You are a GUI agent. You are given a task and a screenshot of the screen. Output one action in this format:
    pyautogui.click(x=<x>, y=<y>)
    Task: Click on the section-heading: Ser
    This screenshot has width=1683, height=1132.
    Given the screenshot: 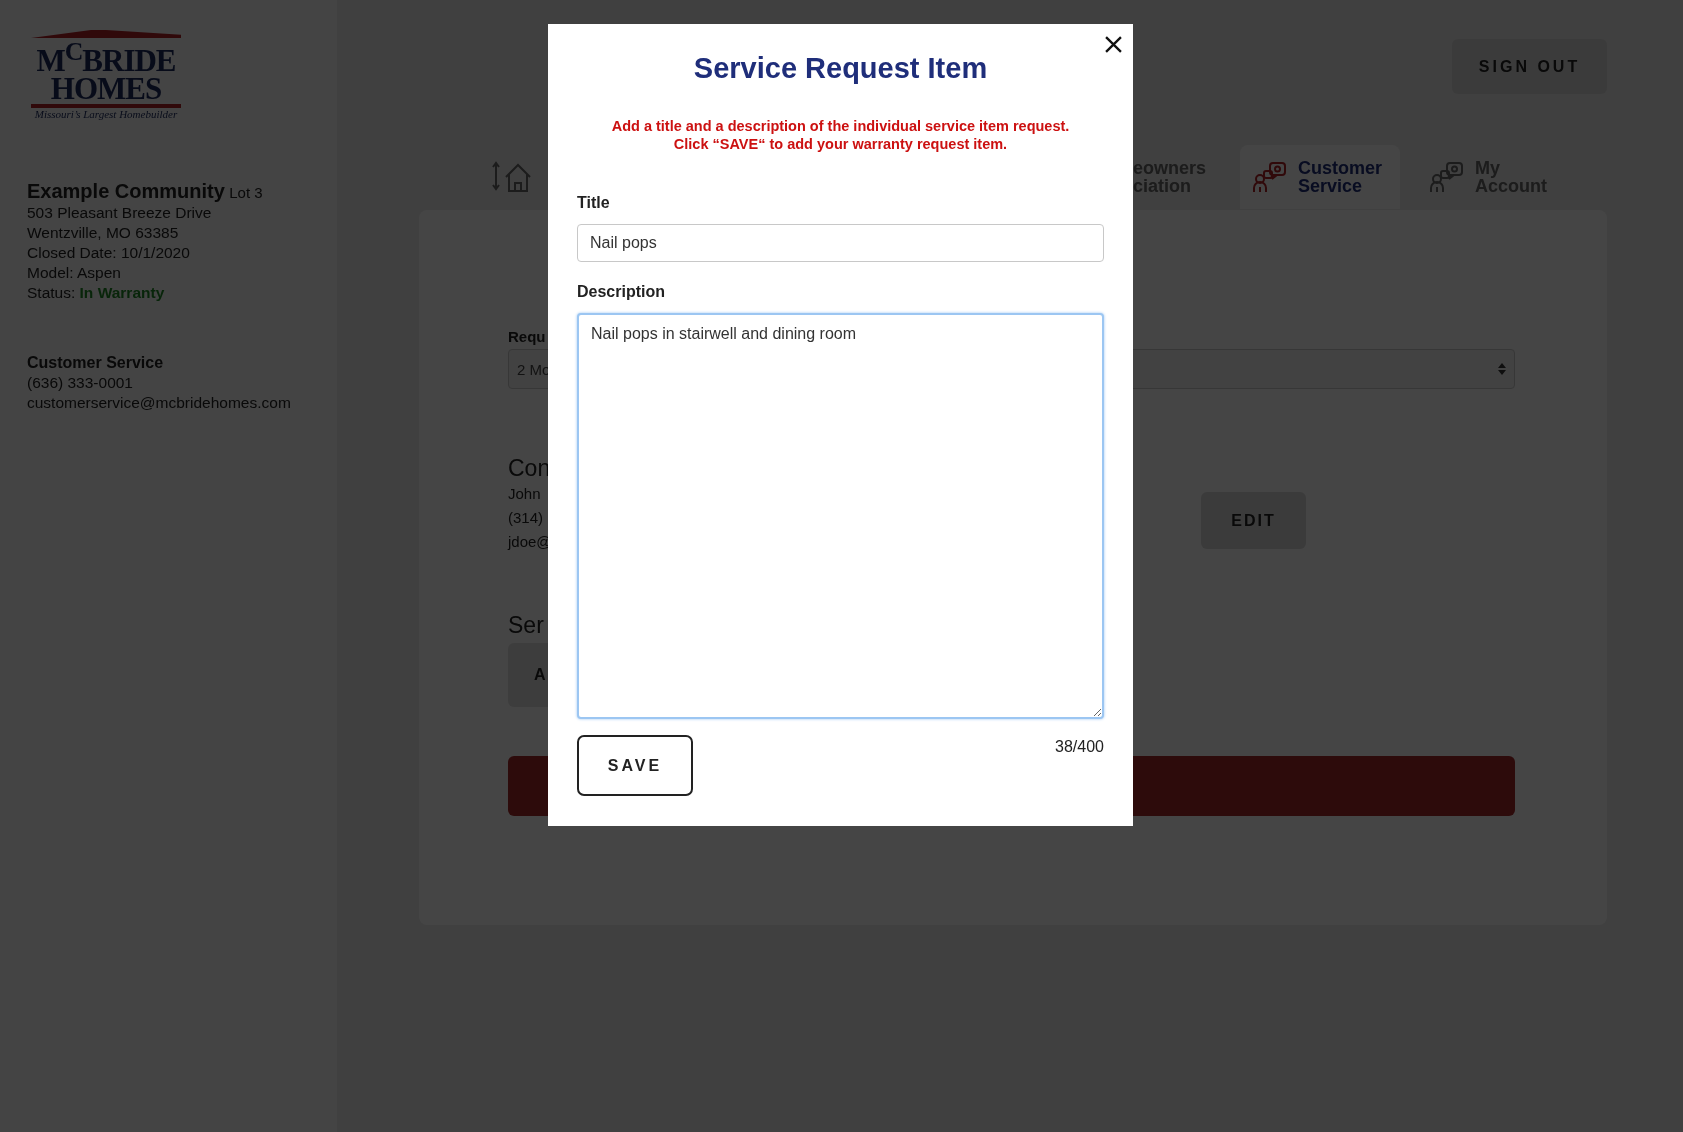 What is the action you would take?
    pyautogui.click(x=526, y=625)
    